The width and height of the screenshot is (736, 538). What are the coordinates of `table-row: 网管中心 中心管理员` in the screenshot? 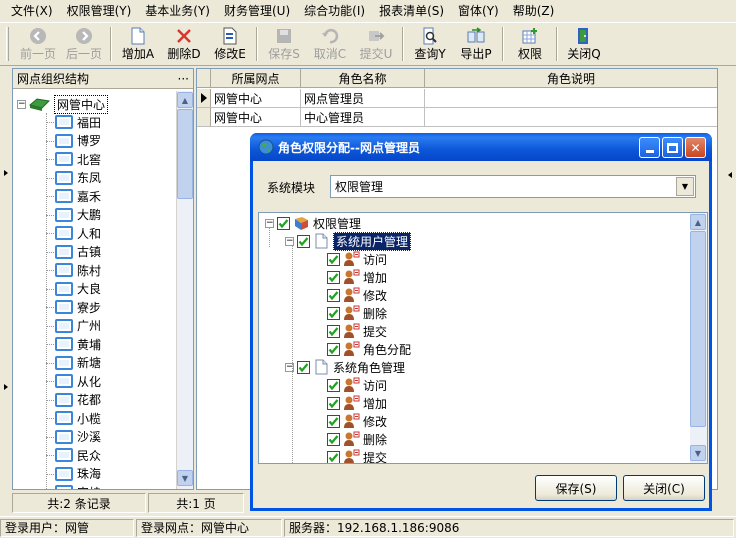 It's located at (457, 117).